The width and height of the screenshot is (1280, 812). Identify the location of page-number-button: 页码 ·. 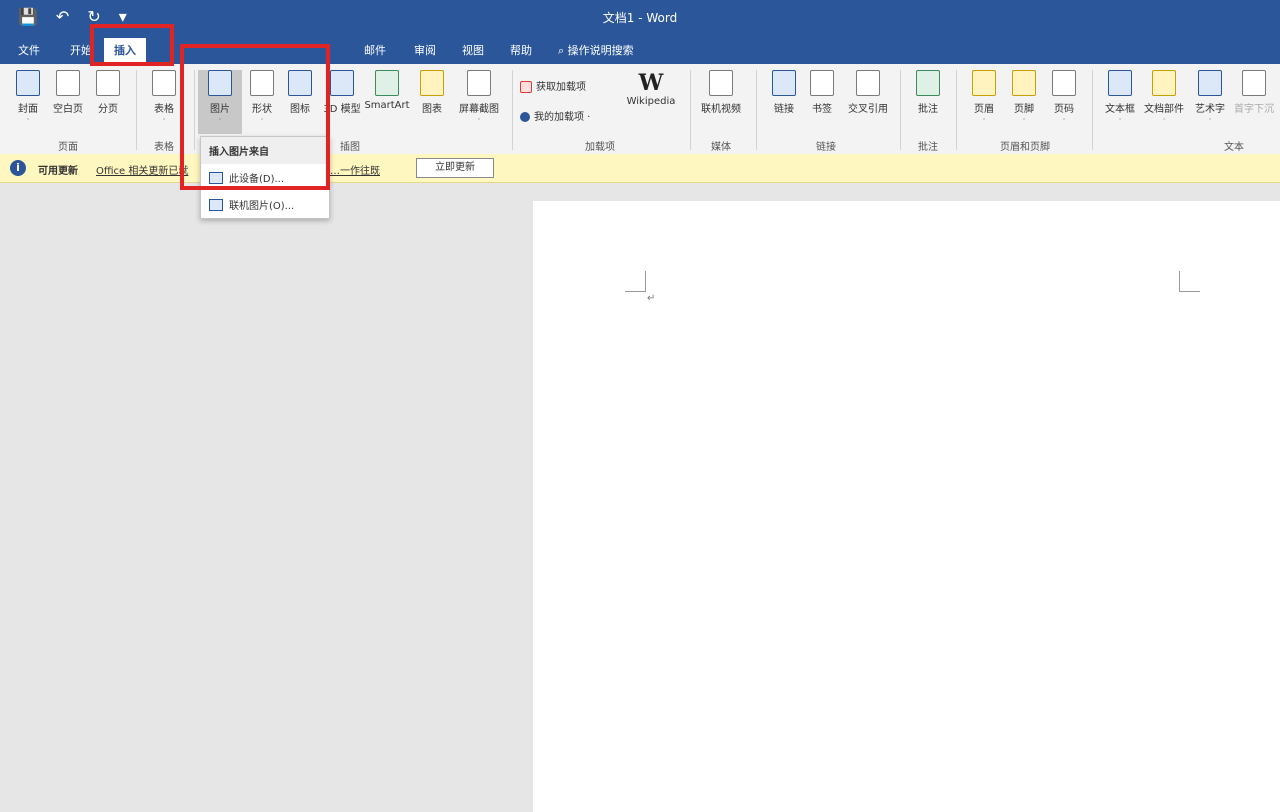
(1064, 97).